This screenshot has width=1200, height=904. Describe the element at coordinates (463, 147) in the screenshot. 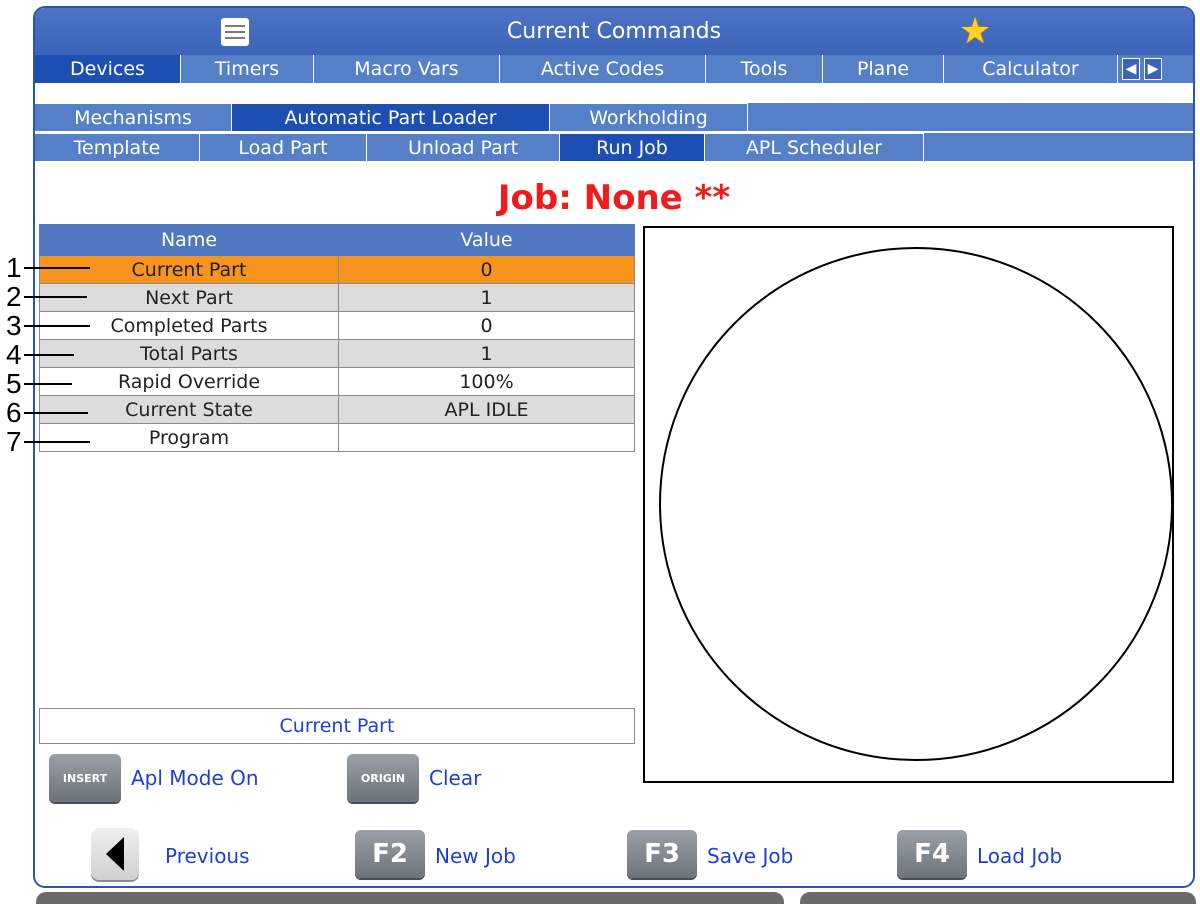

I see `tab-unload-part: Unload Part` at that location.